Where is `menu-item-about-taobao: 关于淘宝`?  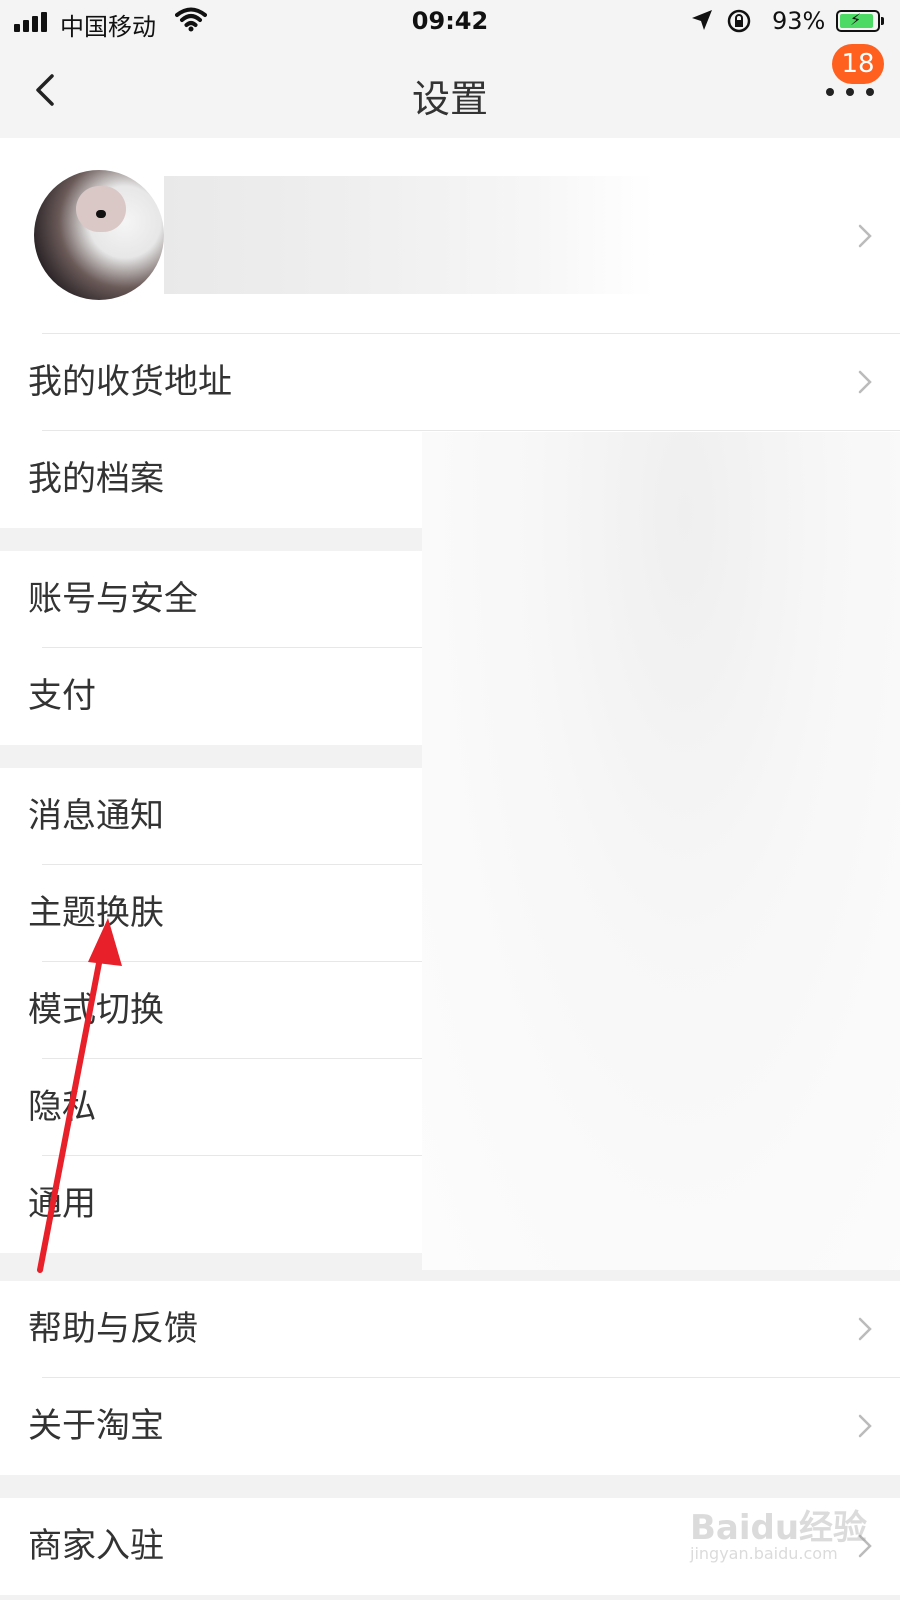 menu-item-about-taobao: 关于淘宝 is located at coordinates (450, 1426).